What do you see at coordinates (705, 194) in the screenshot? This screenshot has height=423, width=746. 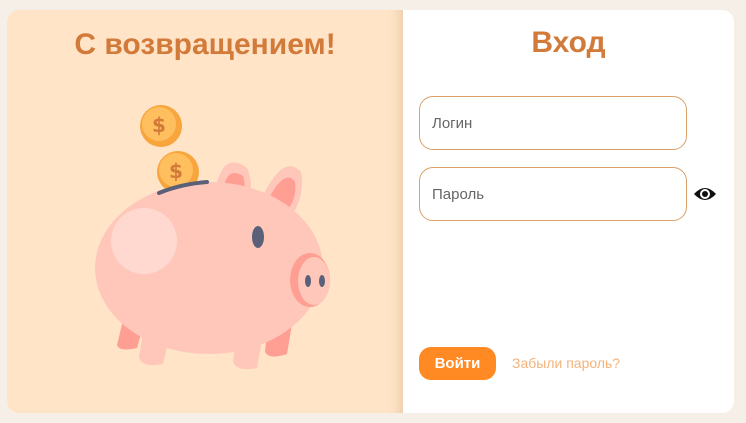 I see `eye-icon` at bounding box center [705, 194].